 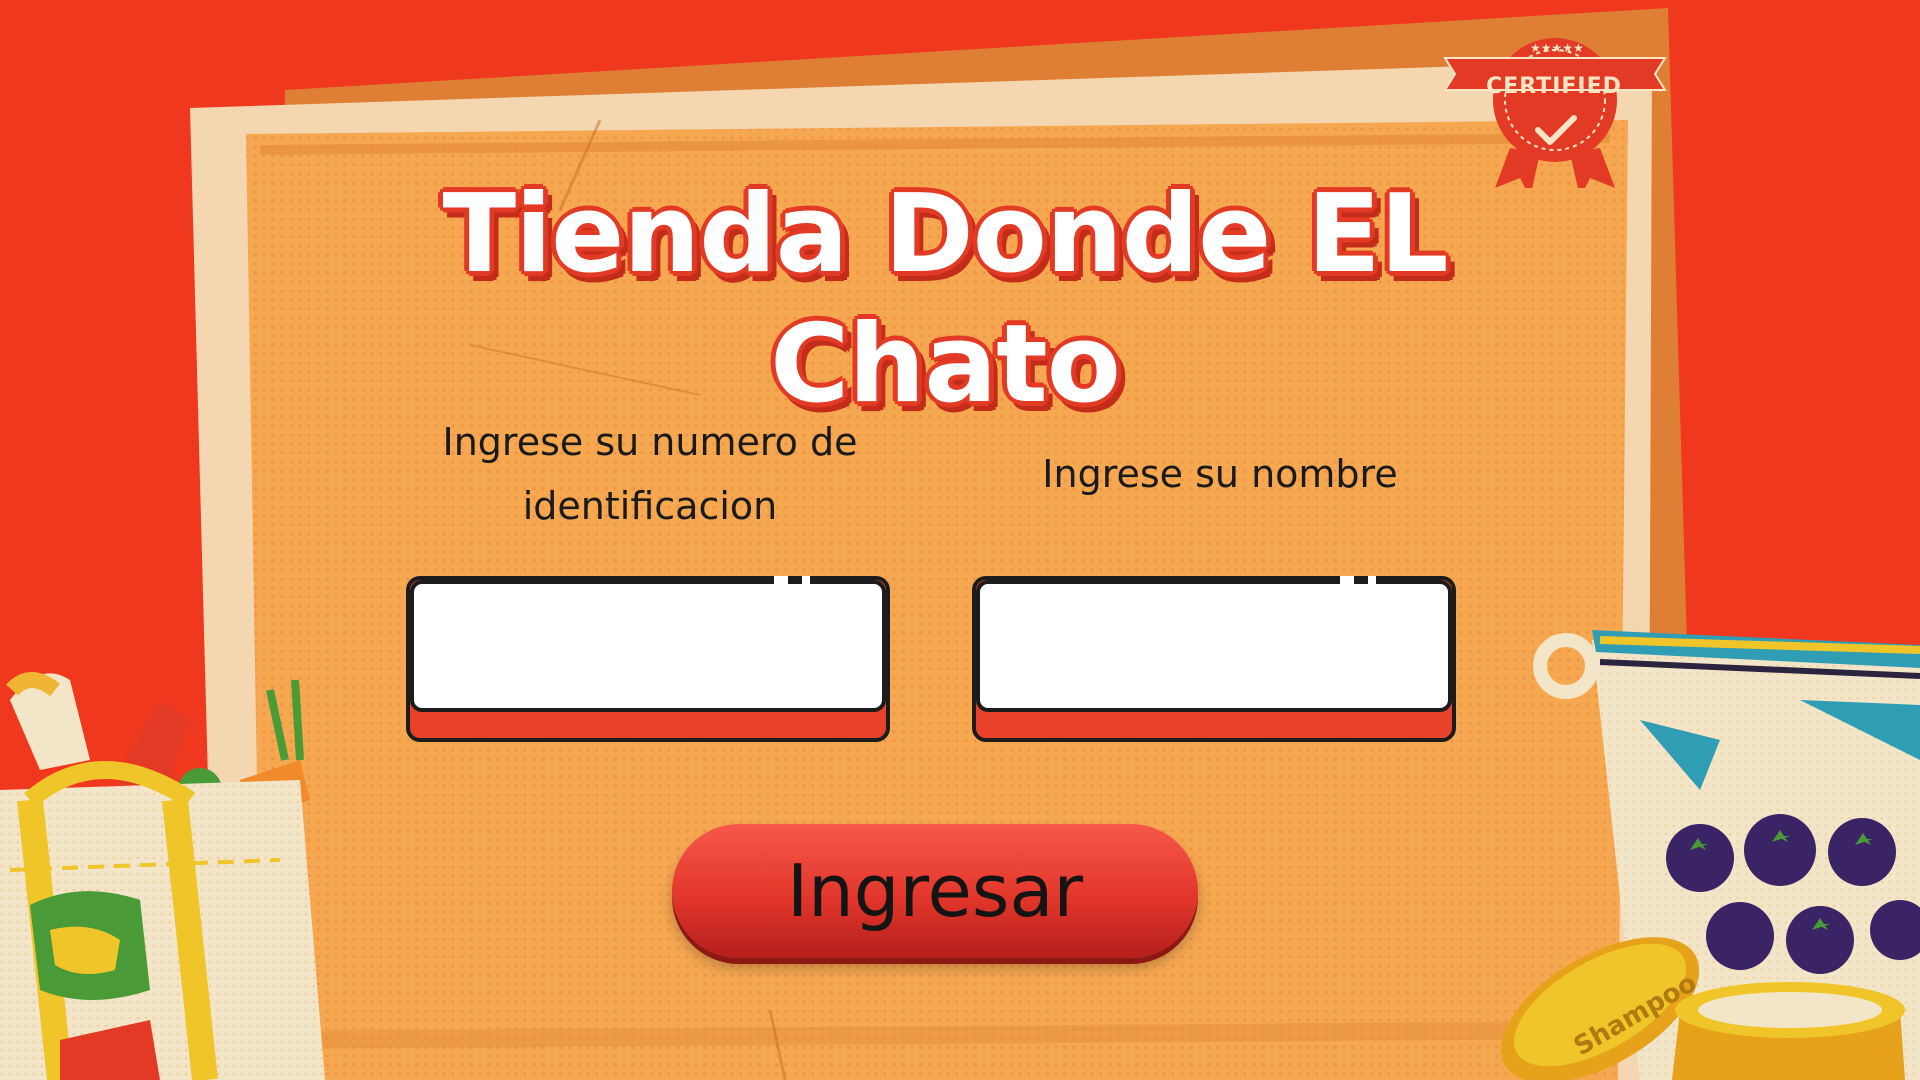 I want to click on certified-badge: ★★★★★, so click(x=1555, y=113).